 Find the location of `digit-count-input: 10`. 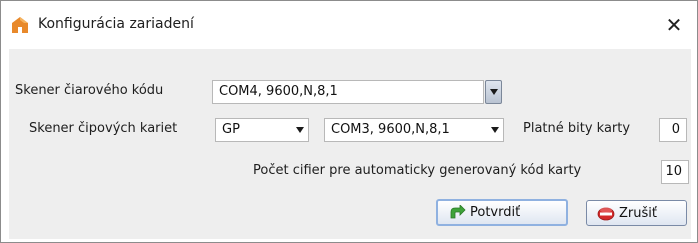

digit-count-input: 10 is located at coordinates (675, 172).